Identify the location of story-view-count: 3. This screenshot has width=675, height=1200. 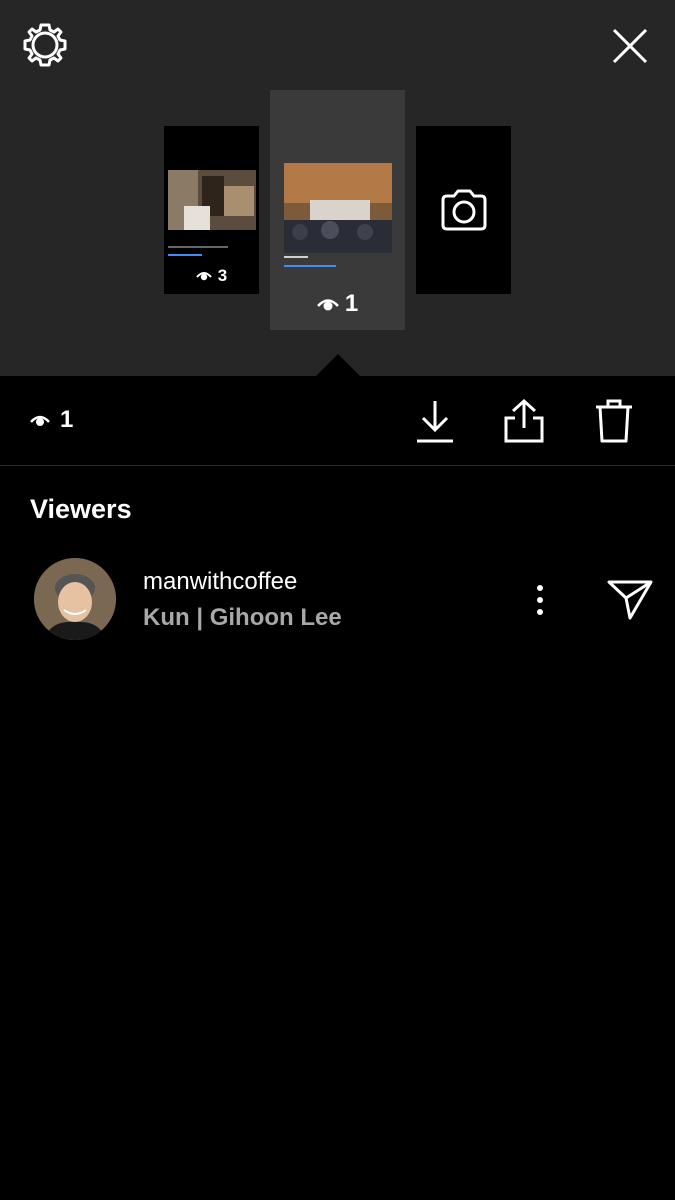
(211, 276).